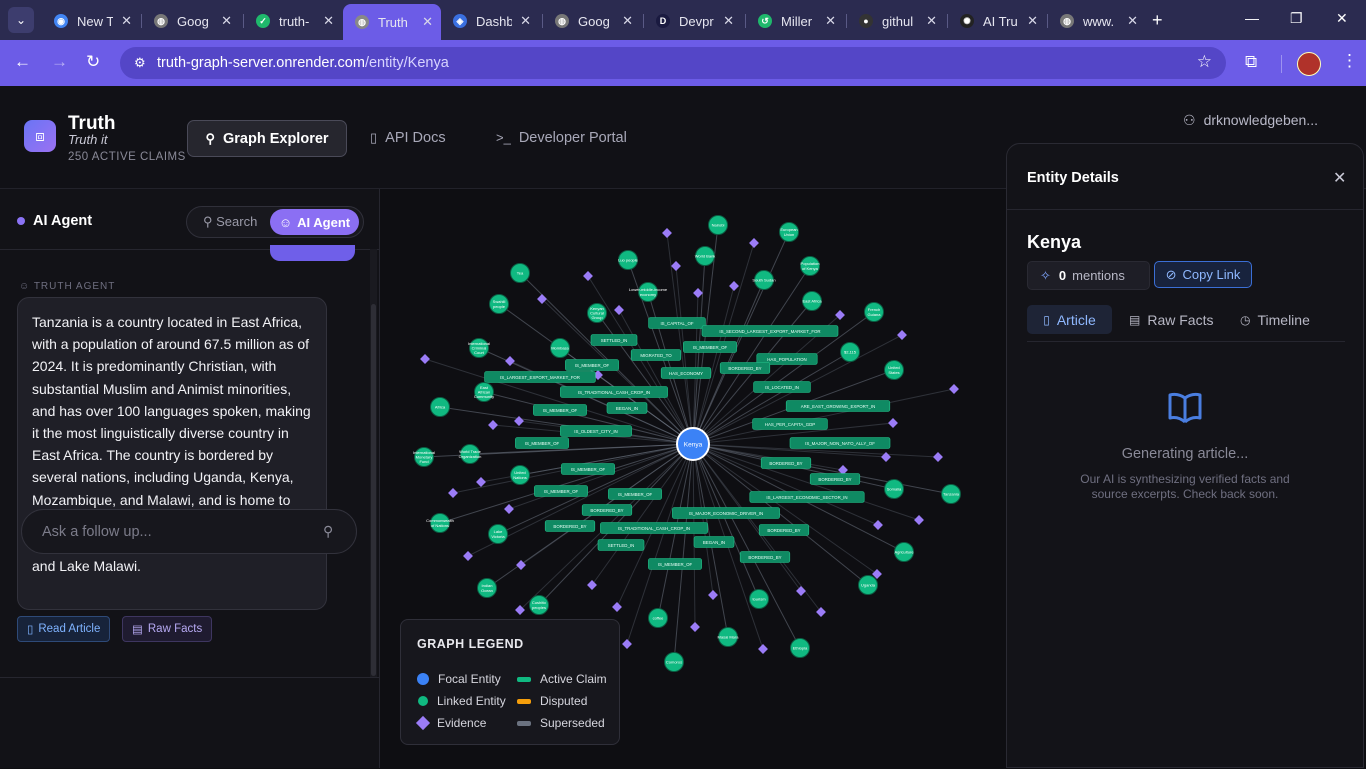  I want to click on mode-agent-button: ☺ AI Agent, so click(314, 222).